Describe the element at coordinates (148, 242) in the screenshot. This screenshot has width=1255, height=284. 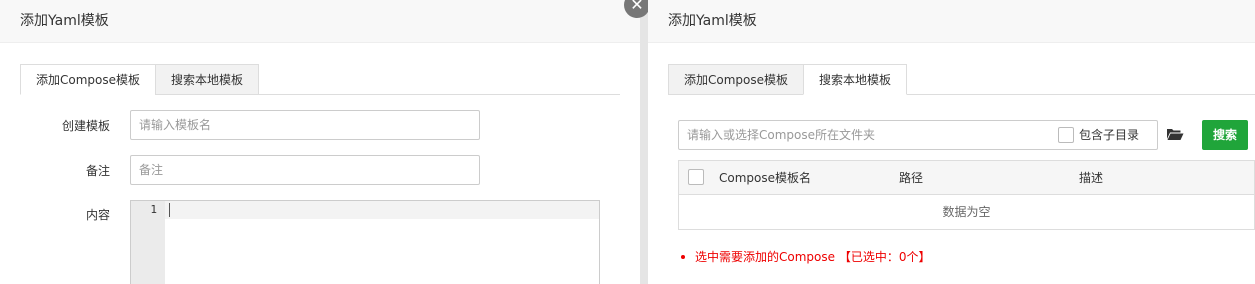
I see `editor-gutter: 1` at that location.